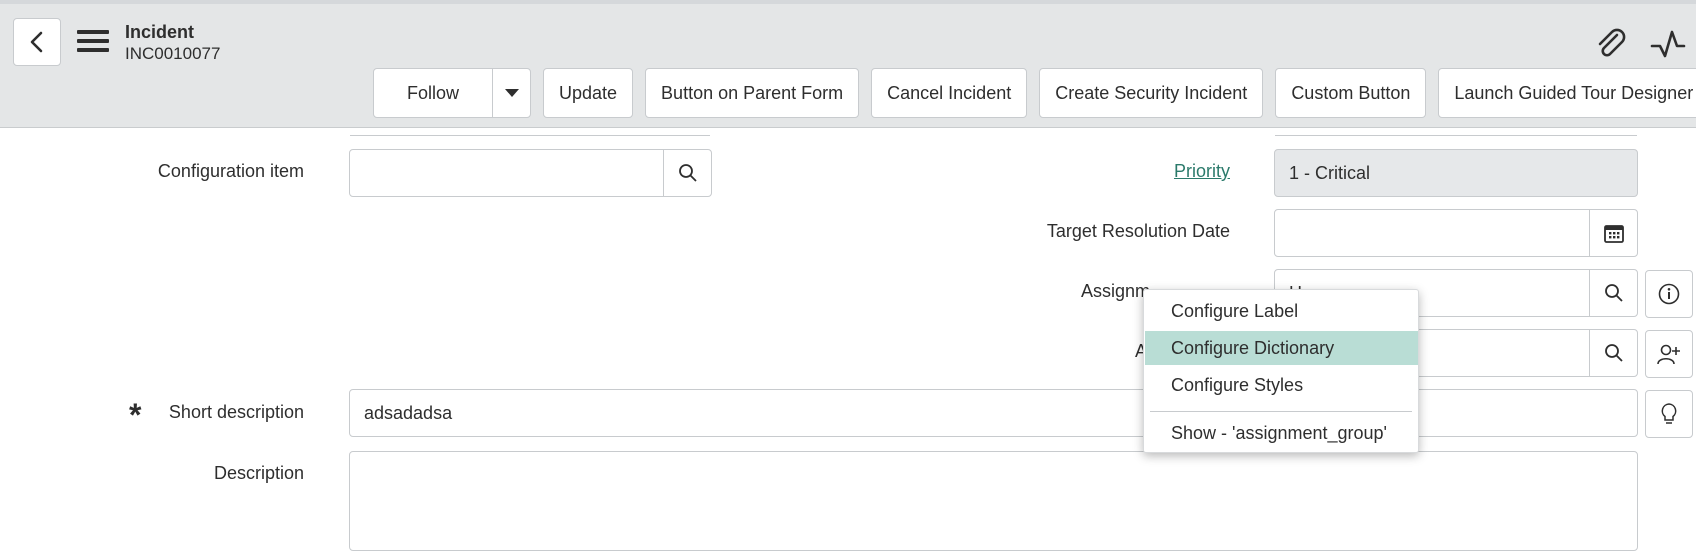  Describe the element at coordinates (433, 93) in the screenshot. I see `follow-button: Follow` at that location.